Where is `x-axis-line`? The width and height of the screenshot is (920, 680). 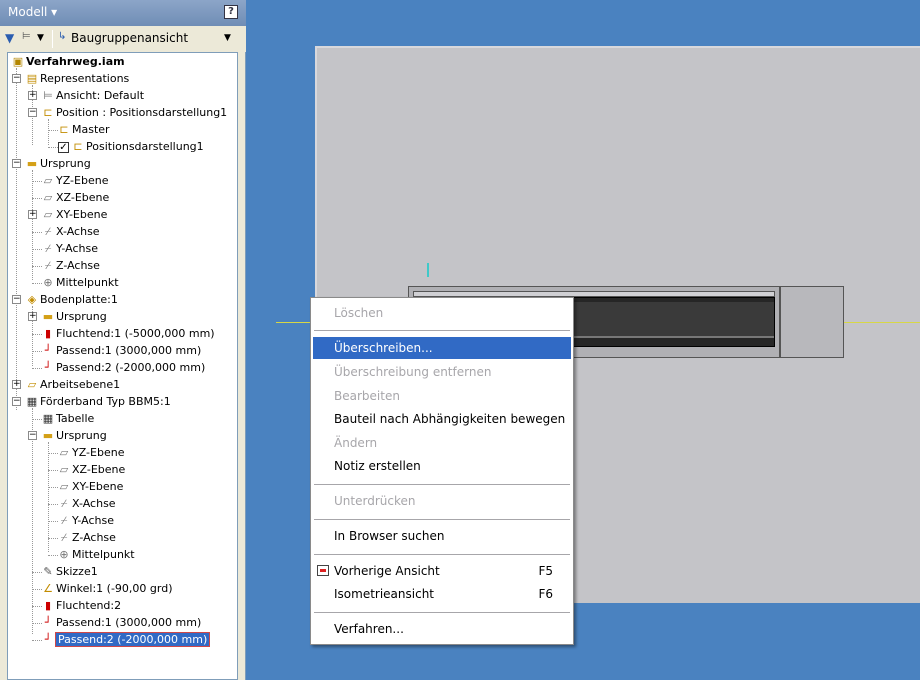
x-axis-line is located at coordinates (293, 322).